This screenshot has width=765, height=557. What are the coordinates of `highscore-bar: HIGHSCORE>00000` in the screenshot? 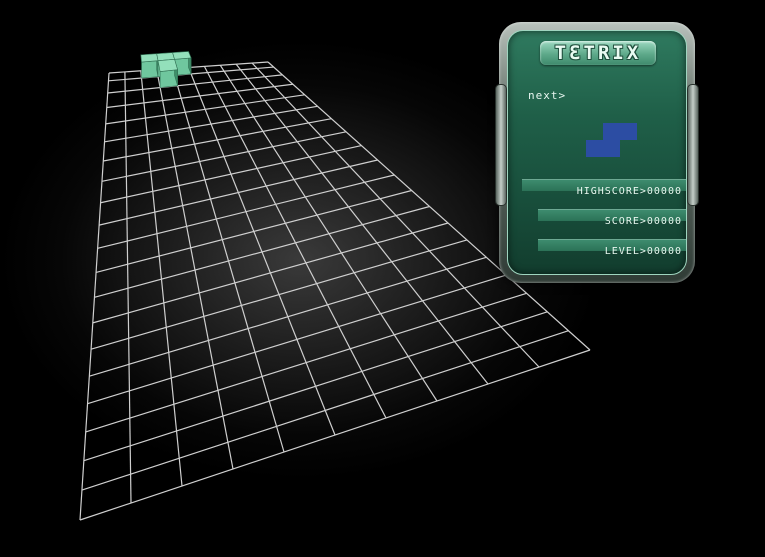 It's located at (604, 188).